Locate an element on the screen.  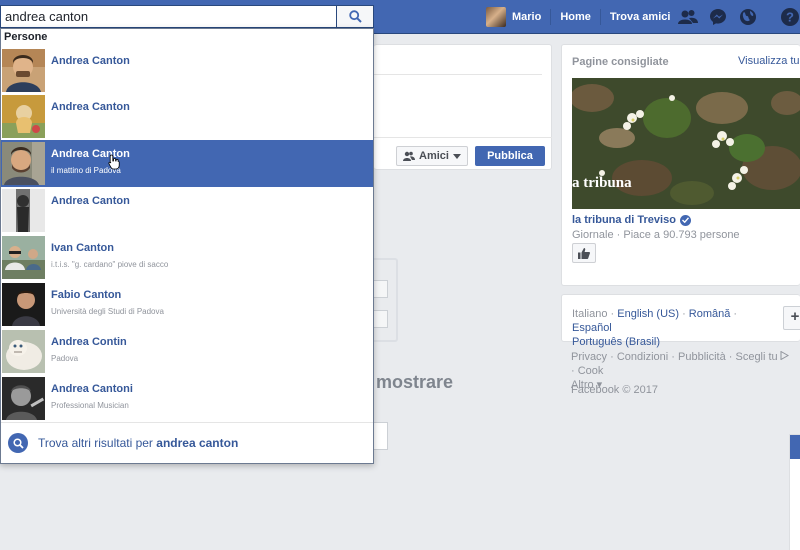
thumbs-up-icon is located at coordinates (584, 253).